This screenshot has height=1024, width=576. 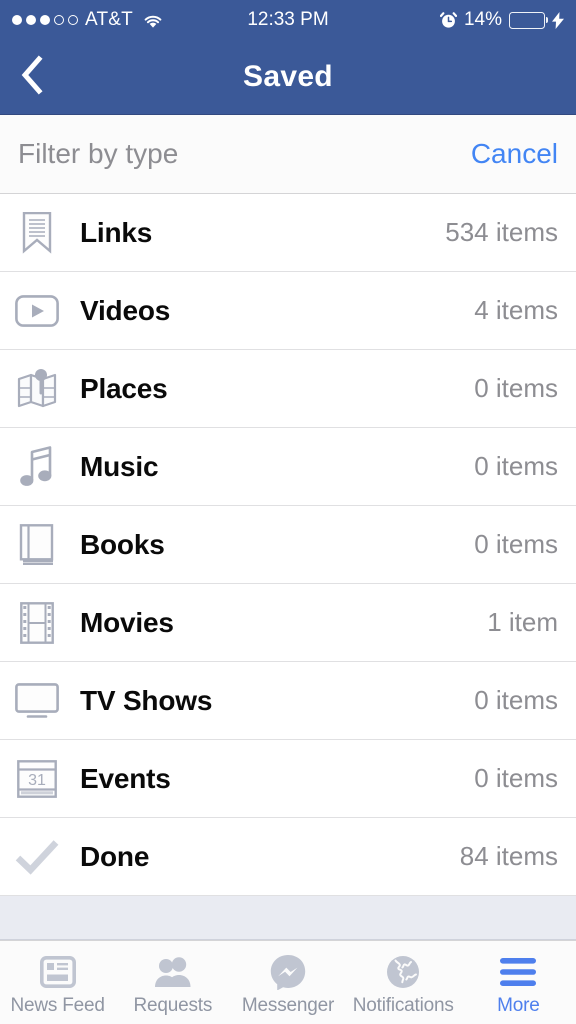 I want to click on newspaper-icon, so click(x=57, y=972).